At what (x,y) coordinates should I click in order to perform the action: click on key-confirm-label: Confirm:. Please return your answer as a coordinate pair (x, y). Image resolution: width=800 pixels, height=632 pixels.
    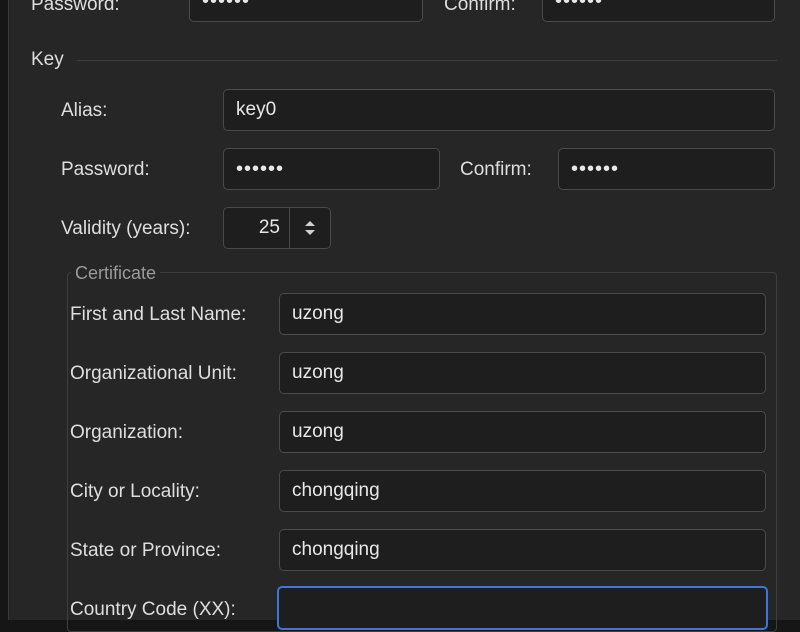
    Looking at the image, I should click on (496, 169).